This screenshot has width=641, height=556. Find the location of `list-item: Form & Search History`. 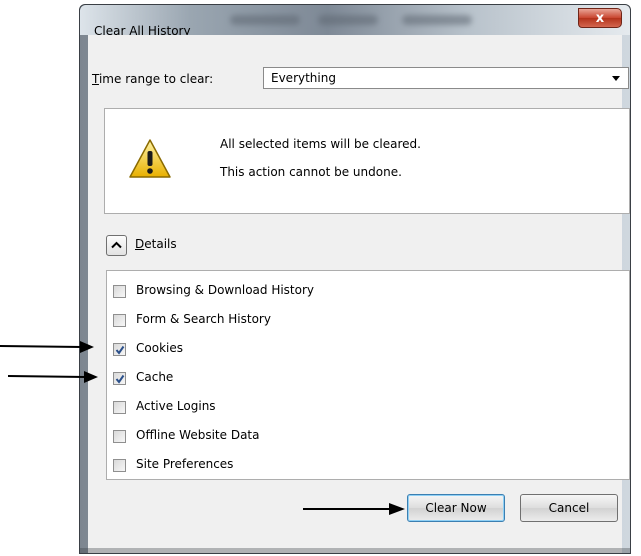

list-item: Form & Search History is located at coordinates (353, 320).